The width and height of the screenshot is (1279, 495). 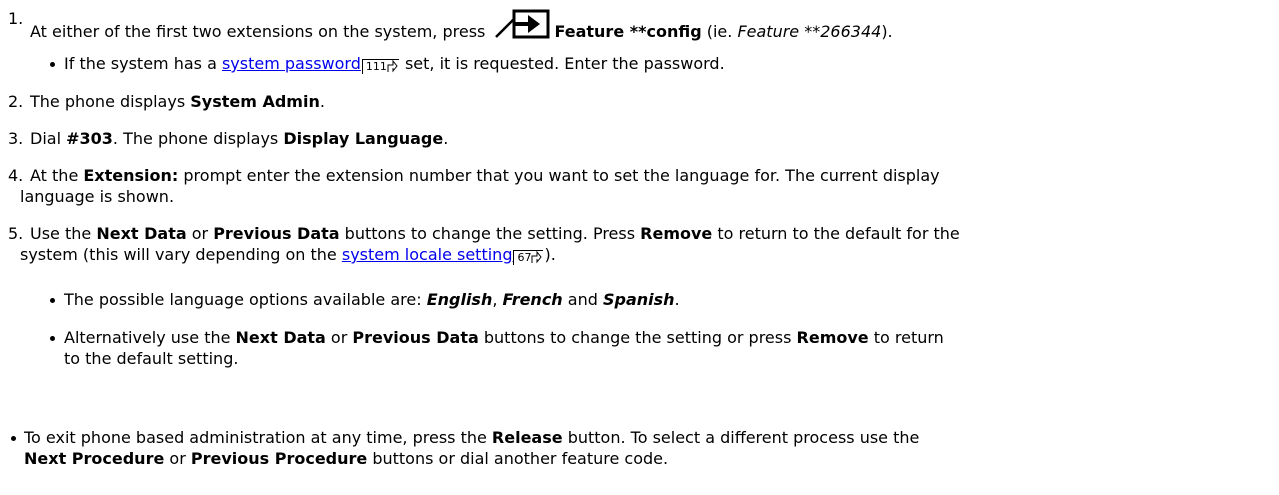 What do you see at coordinates (528, 257) in the screenshot?
I see `page-reference-67: 67` at bounding box center [528, 257].